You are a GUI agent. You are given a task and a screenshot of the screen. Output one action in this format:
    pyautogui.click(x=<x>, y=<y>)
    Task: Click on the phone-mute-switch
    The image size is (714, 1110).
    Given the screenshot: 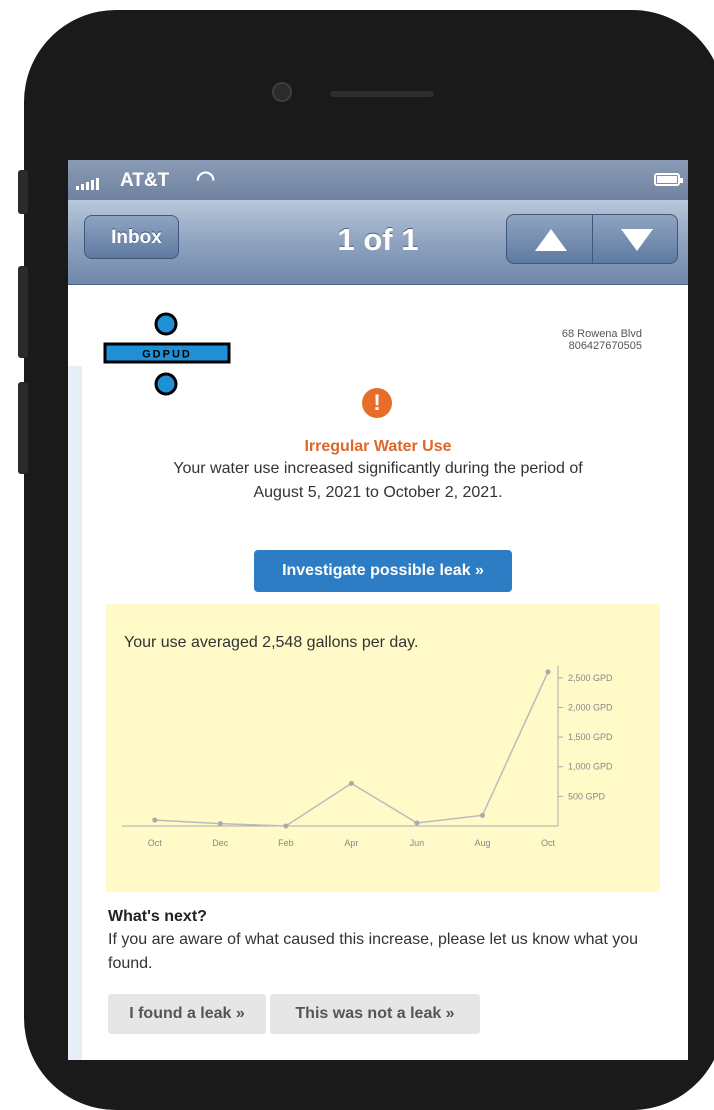 What is the action you would take?
    pyautogui.click(x=23, y=192)
    